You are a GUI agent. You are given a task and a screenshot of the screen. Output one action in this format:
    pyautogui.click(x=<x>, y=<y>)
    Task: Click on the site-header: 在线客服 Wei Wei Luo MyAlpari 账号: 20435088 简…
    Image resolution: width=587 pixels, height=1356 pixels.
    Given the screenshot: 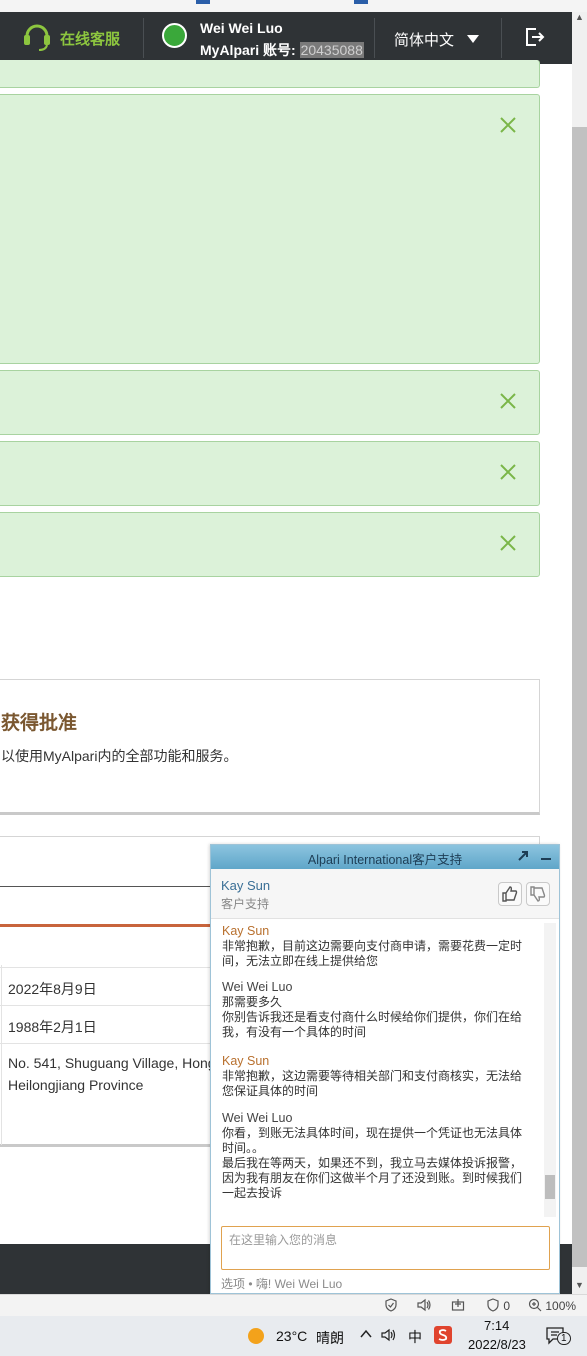 What is the action you would take?
    pyautogui.click(x=286, y=38)
    